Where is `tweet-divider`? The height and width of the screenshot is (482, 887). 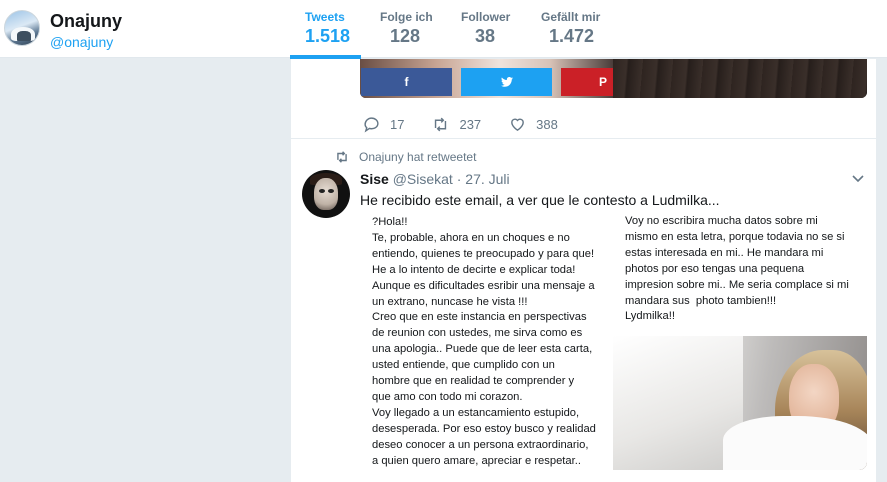 tweet-divider is located at coordinates (584, 138).